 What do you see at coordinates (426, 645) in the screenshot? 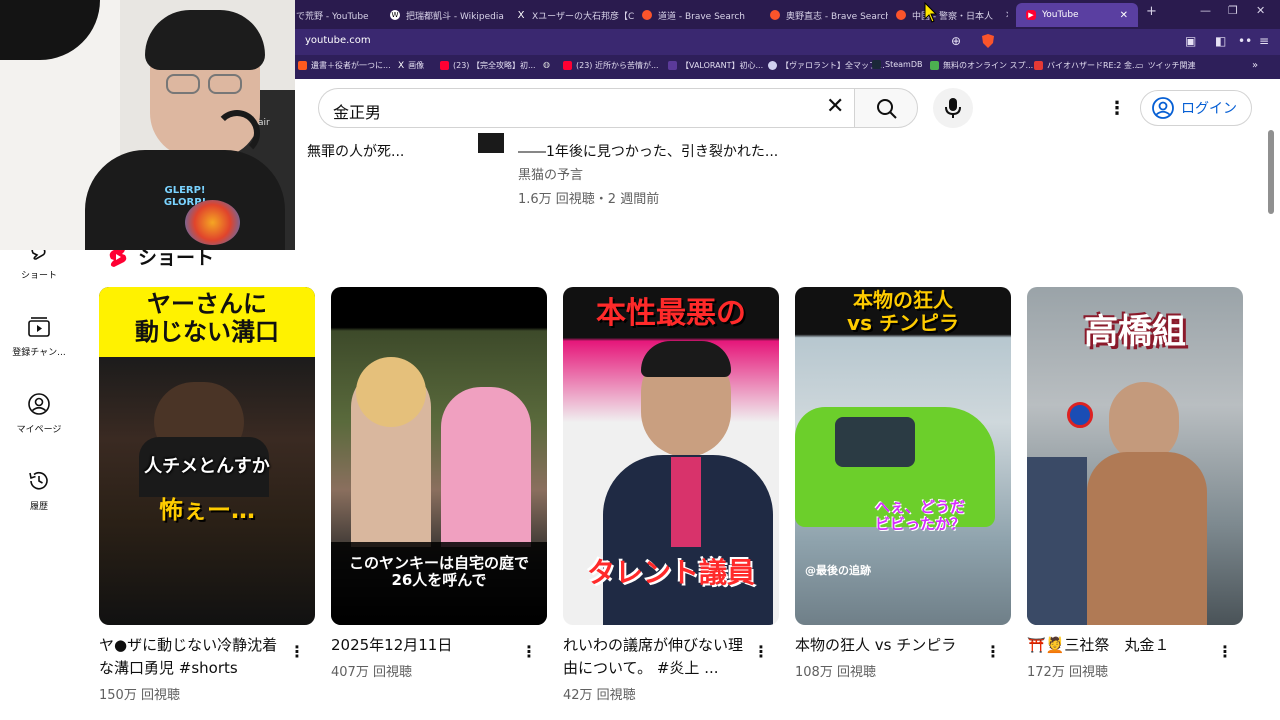
I see `shorts-title: 2025年12月11日` at bounding box center [426, 645].